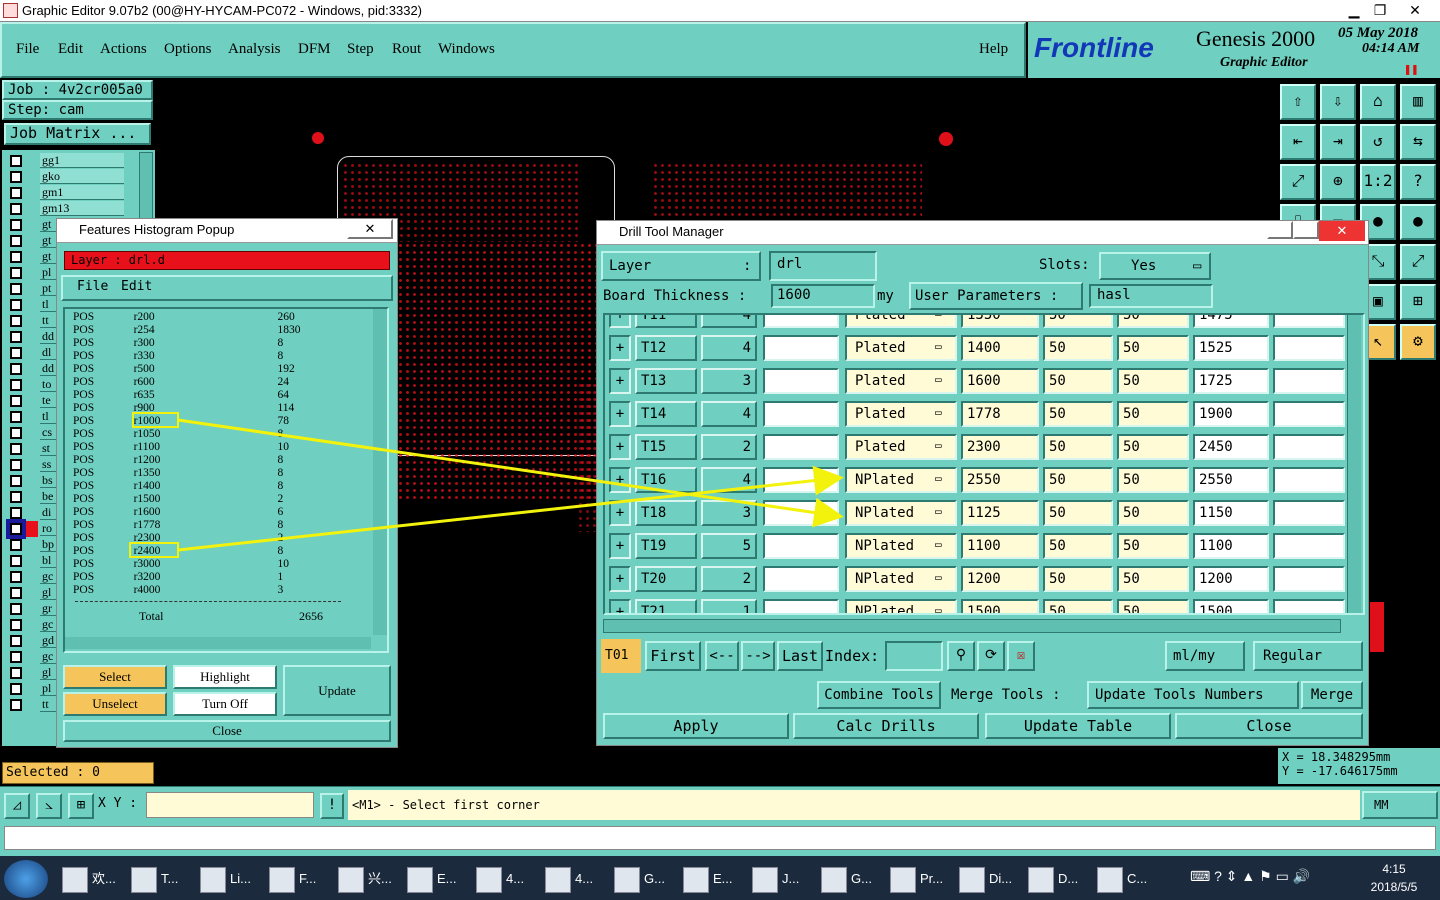 The height and width of the screenshot is (900, 1440). I want to click on minimize-button: ▁, so click(1354, 10).